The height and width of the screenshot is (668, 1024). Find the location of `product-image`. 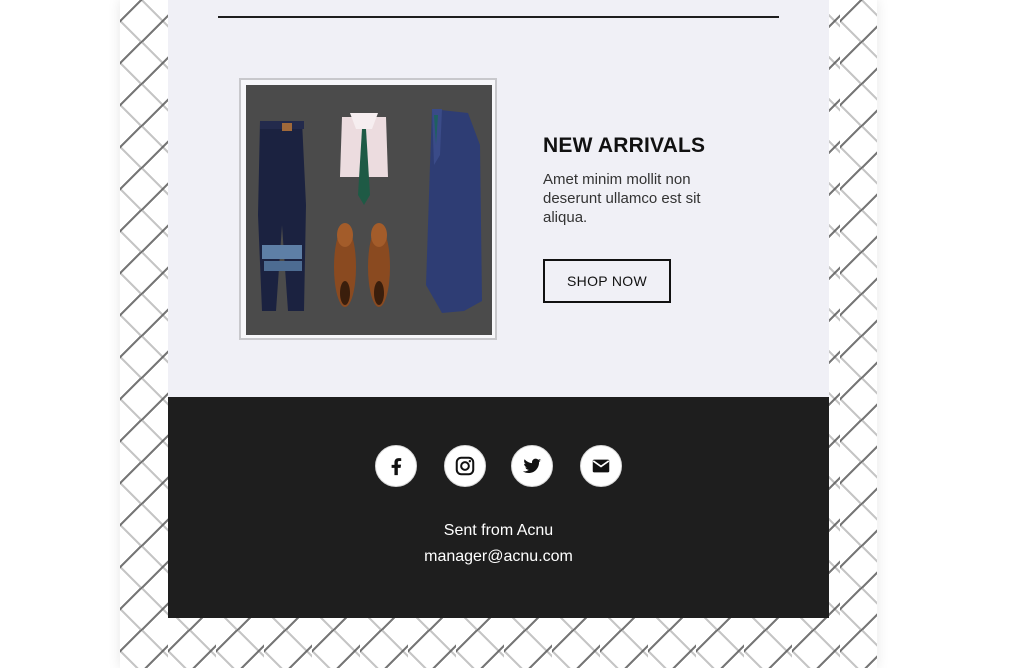

product-image is located at coordinates (369, 210).